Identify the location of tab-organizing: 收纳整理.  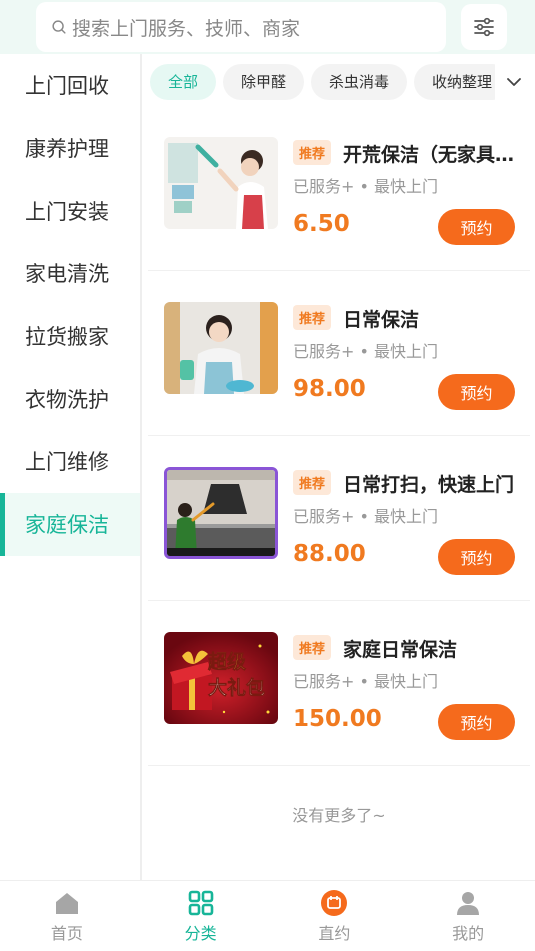
(454, 82).